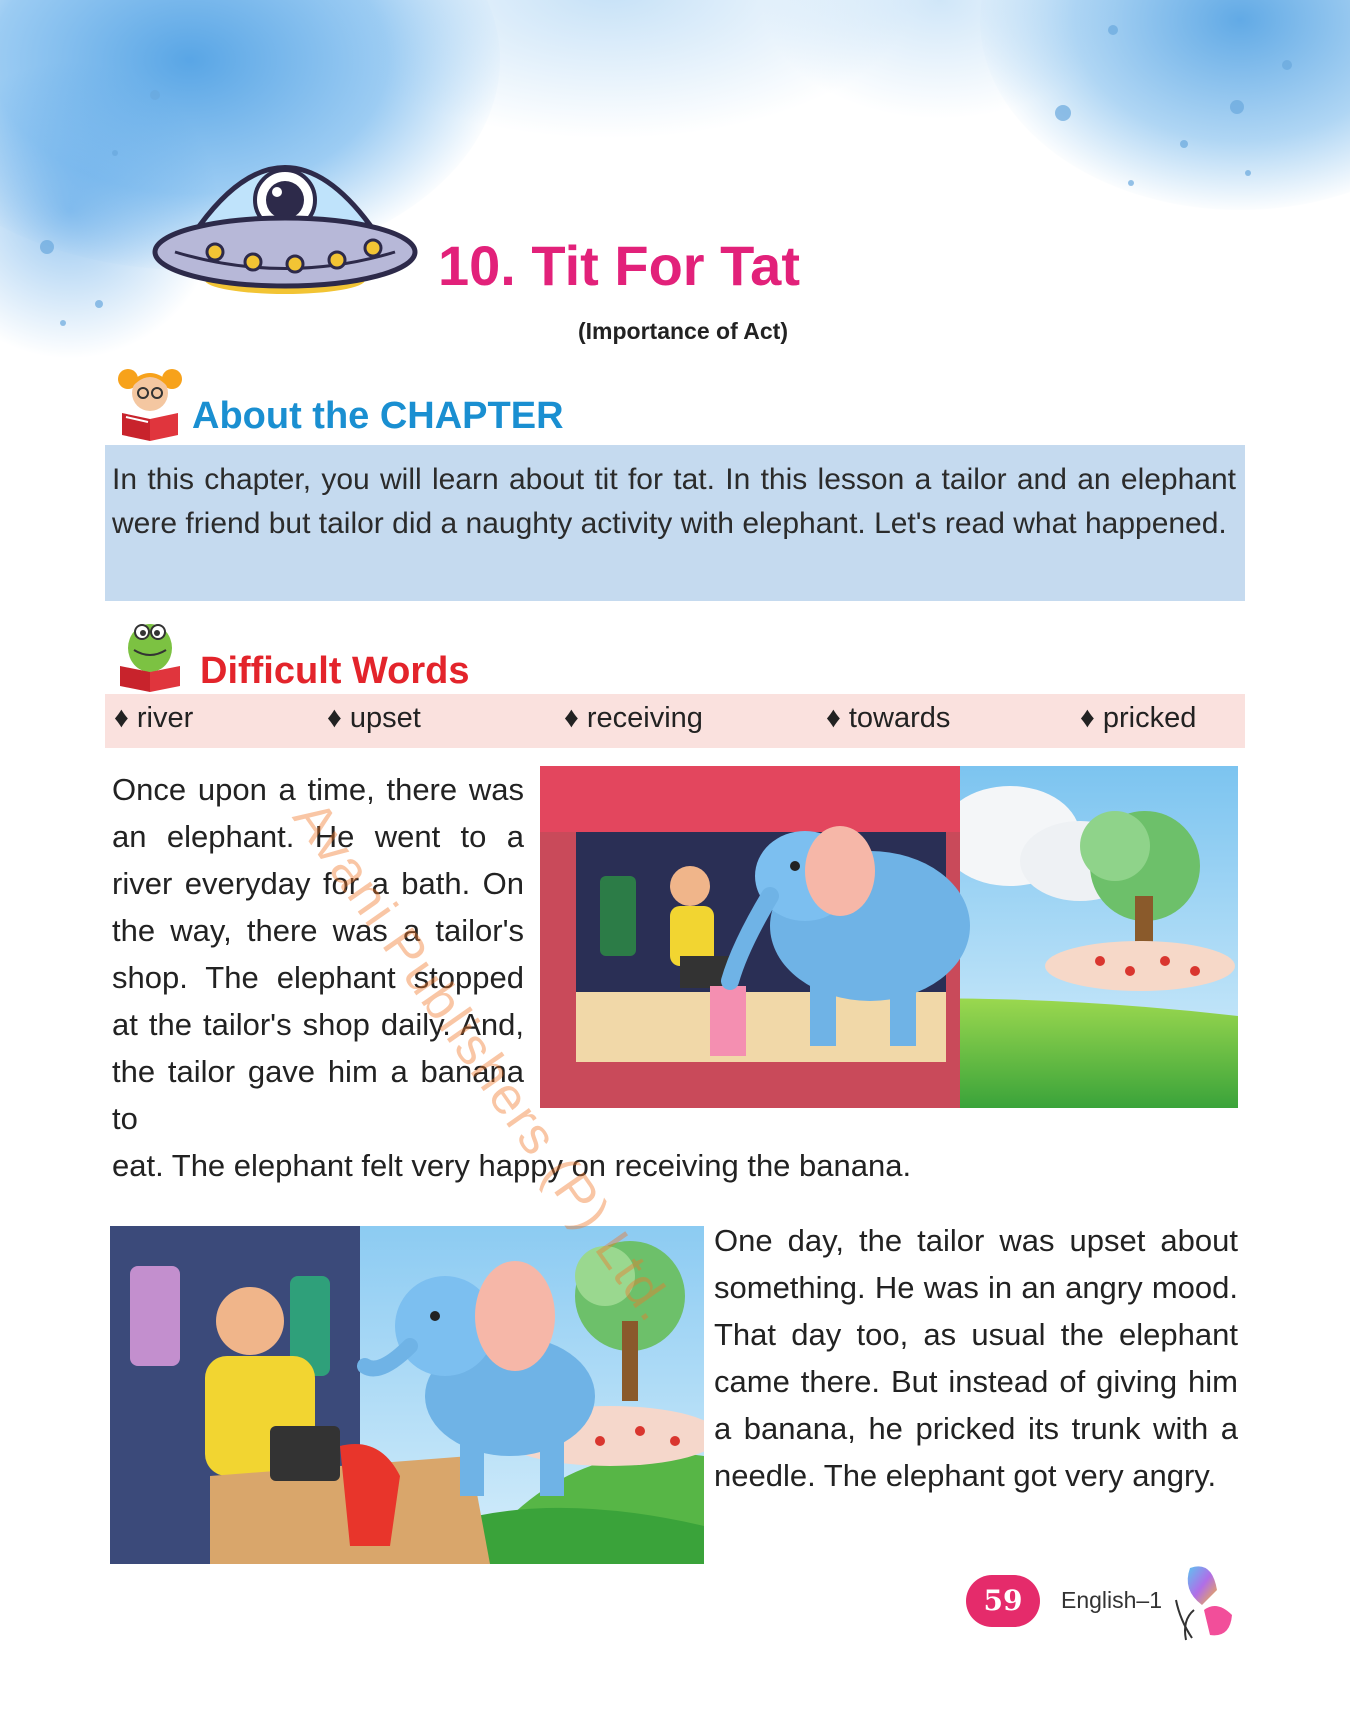 This screenshot has height=1725, width=1350. I want to click on girl-reading-icon, so click(150, 405).